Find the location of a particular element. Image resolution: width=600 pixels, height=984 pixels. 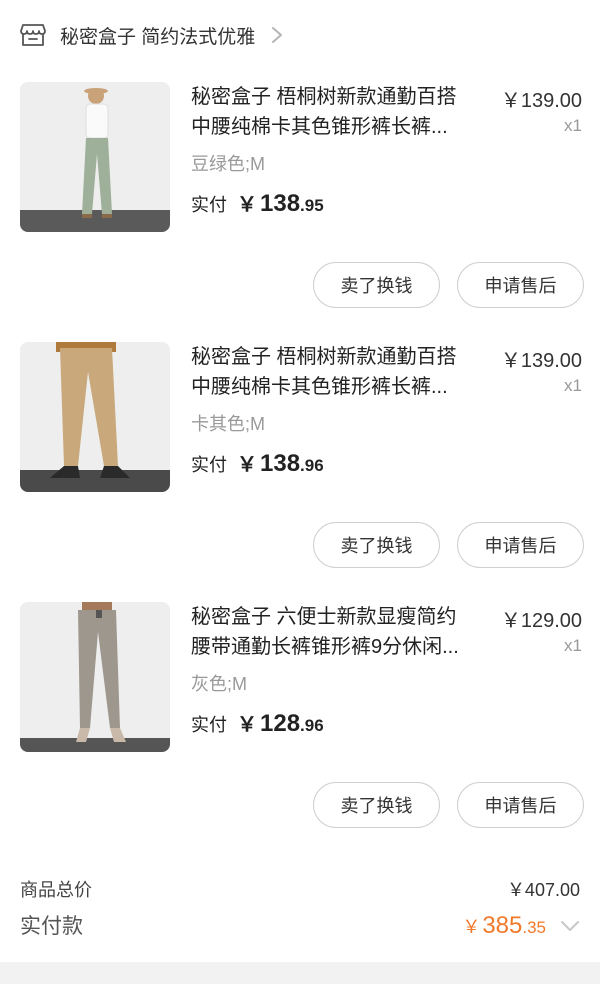

paid-amount: 实付 ￥ 128 .96 is located at coordinates (257, 723).